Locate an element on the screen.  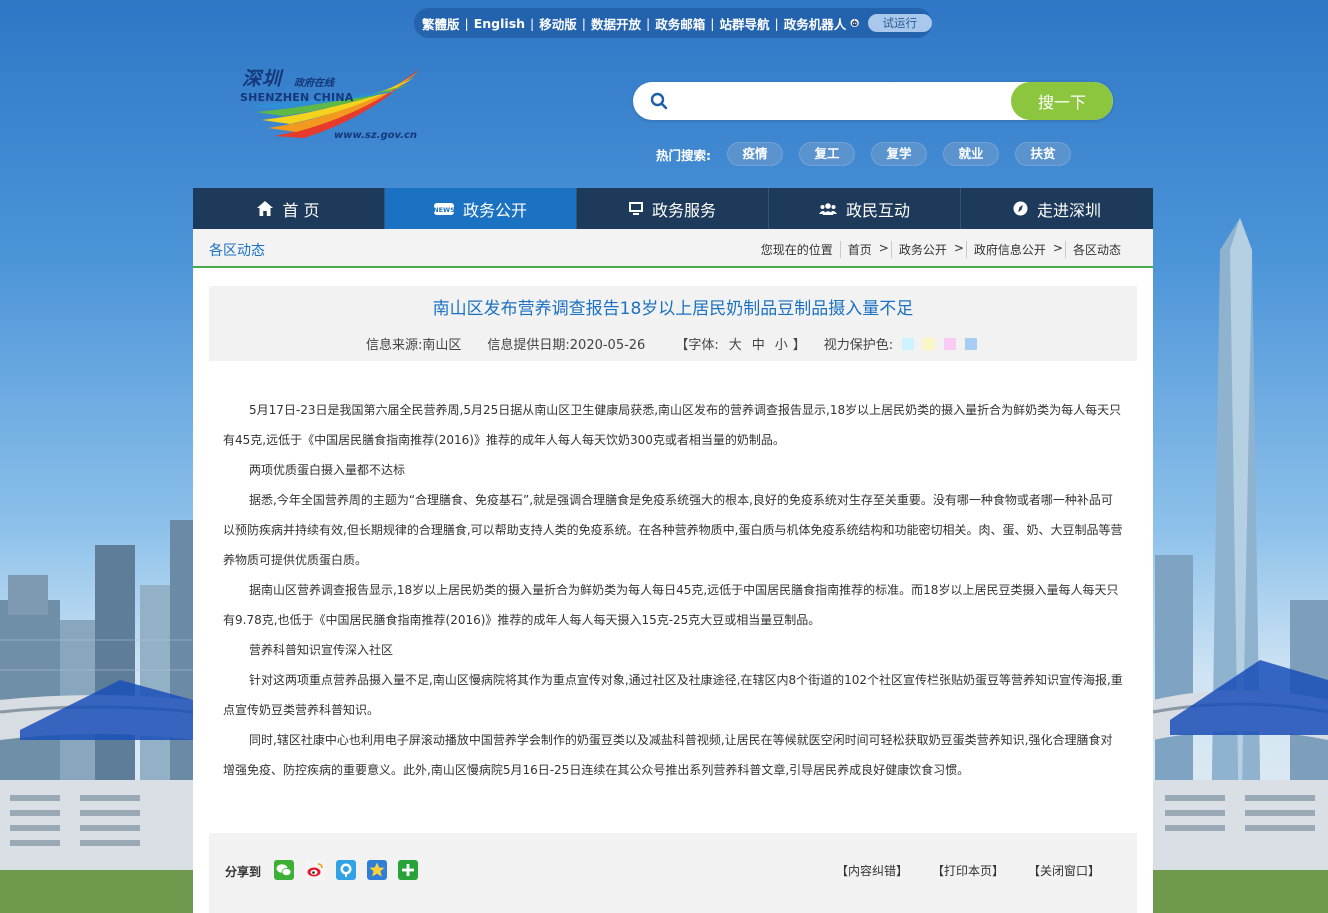
article-source: 信息来源:南山区 is located at coordinates (414, 345).